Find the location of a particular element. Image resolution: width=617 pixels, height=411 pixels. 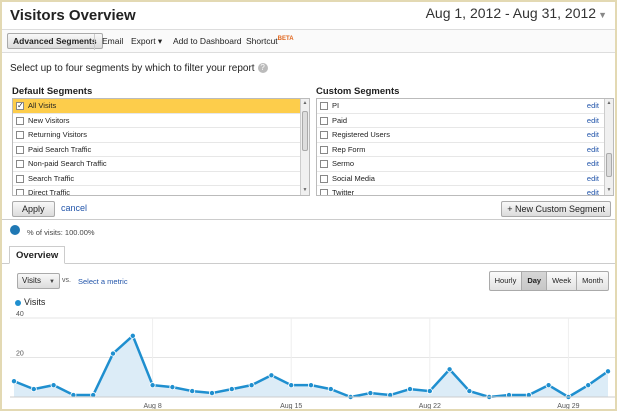

segment-label: New Visitors is located at coordinates (49, 120).